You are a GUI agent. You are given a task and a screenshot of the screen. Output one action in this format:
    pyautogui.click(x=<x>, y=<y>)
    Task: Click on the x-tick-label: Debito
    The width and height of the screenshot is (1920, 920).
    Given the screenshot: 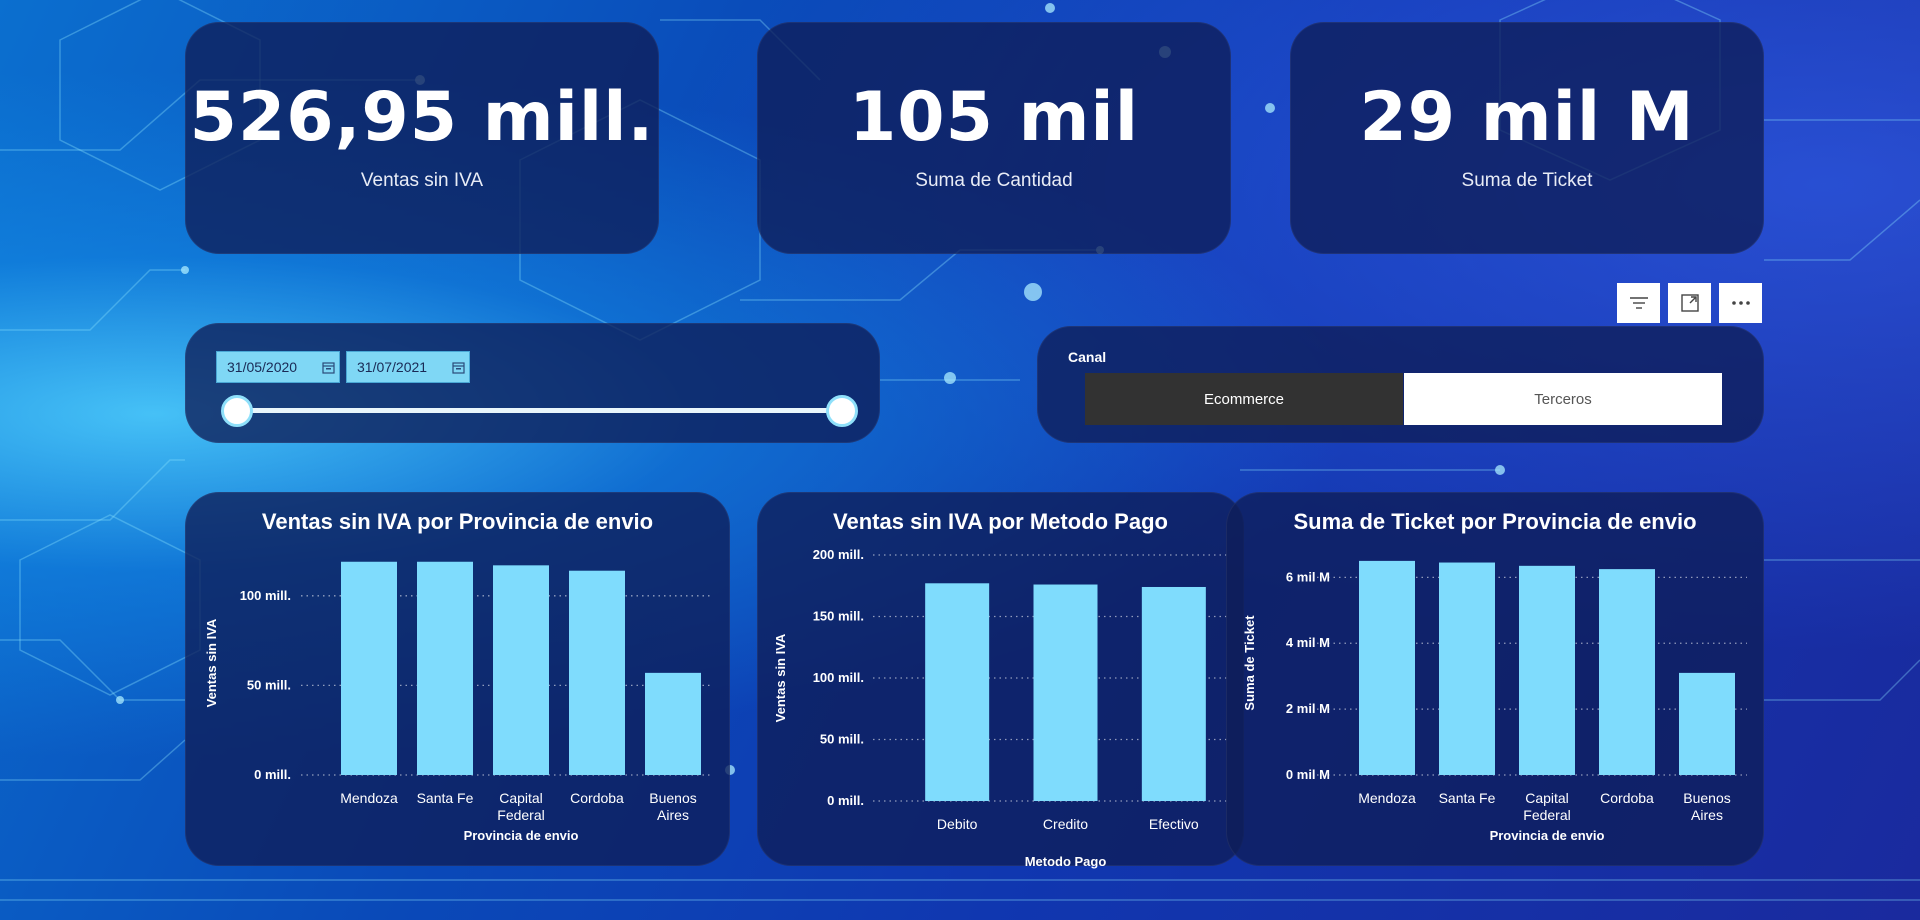 What is the action you would take?
    pyautogui.click(x=957, y=824)
    